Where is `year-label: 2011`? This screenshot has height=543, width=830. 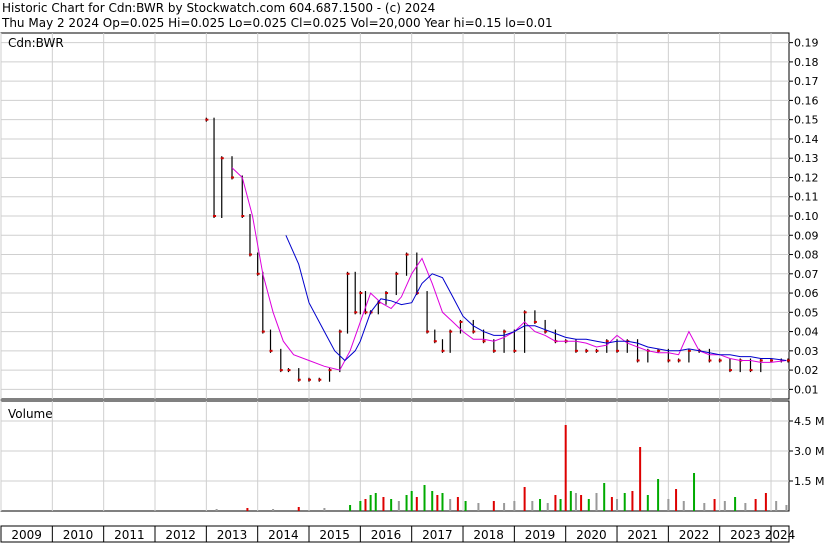 year-label: 2011 is located at coordinates (129, 535).